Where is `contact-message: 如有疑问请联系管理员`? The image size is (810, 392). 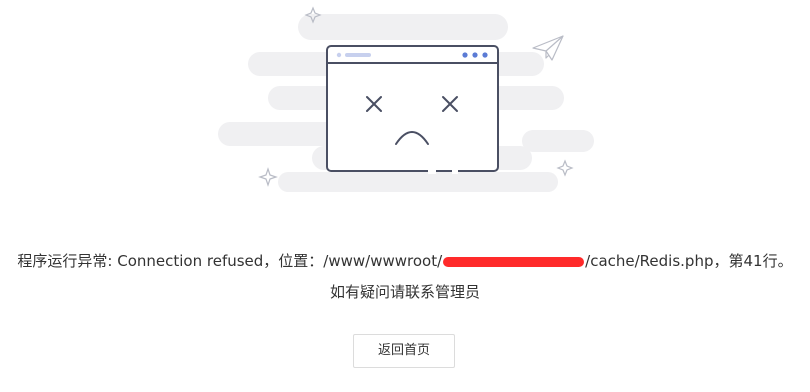
contact-message: 如有疑问请联系管理员 is located at coordinates (404, 292).